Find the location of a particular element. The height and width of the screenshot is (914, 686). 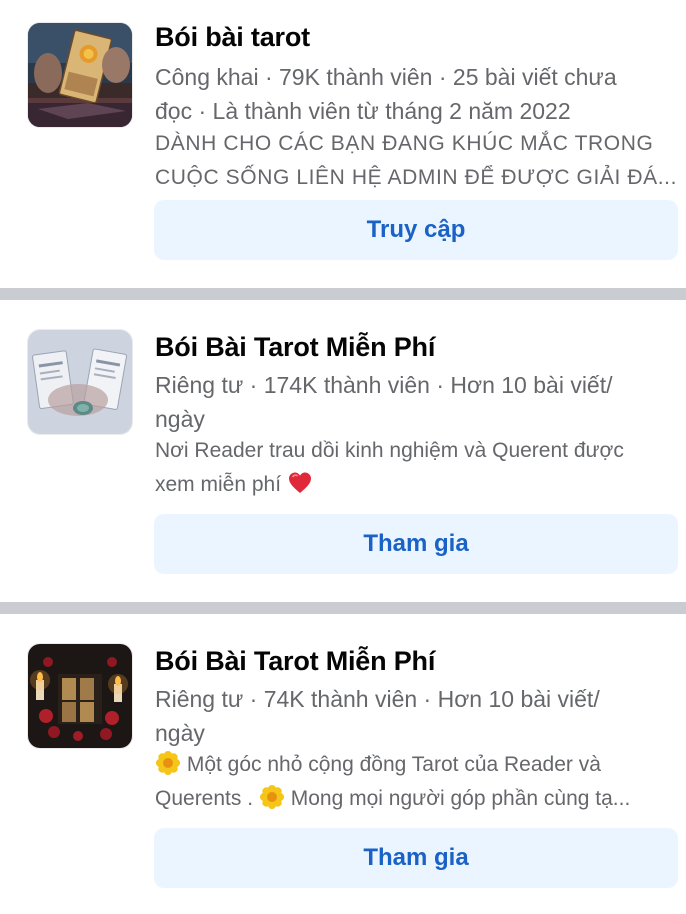

tarot-cards-hands-image is located at coordinates (80, 382).